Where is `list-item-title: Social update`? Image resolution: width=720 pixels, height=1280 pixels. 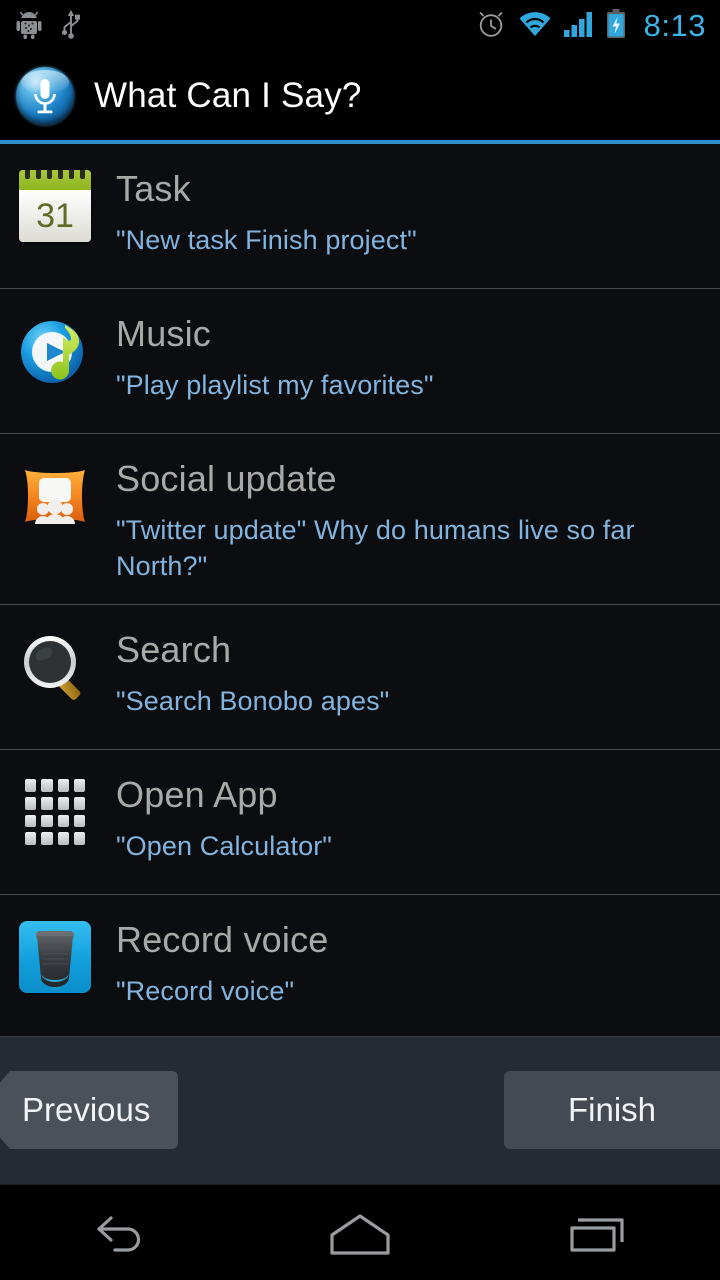 list-item-title: Social update is located at coordinates (226, 478).